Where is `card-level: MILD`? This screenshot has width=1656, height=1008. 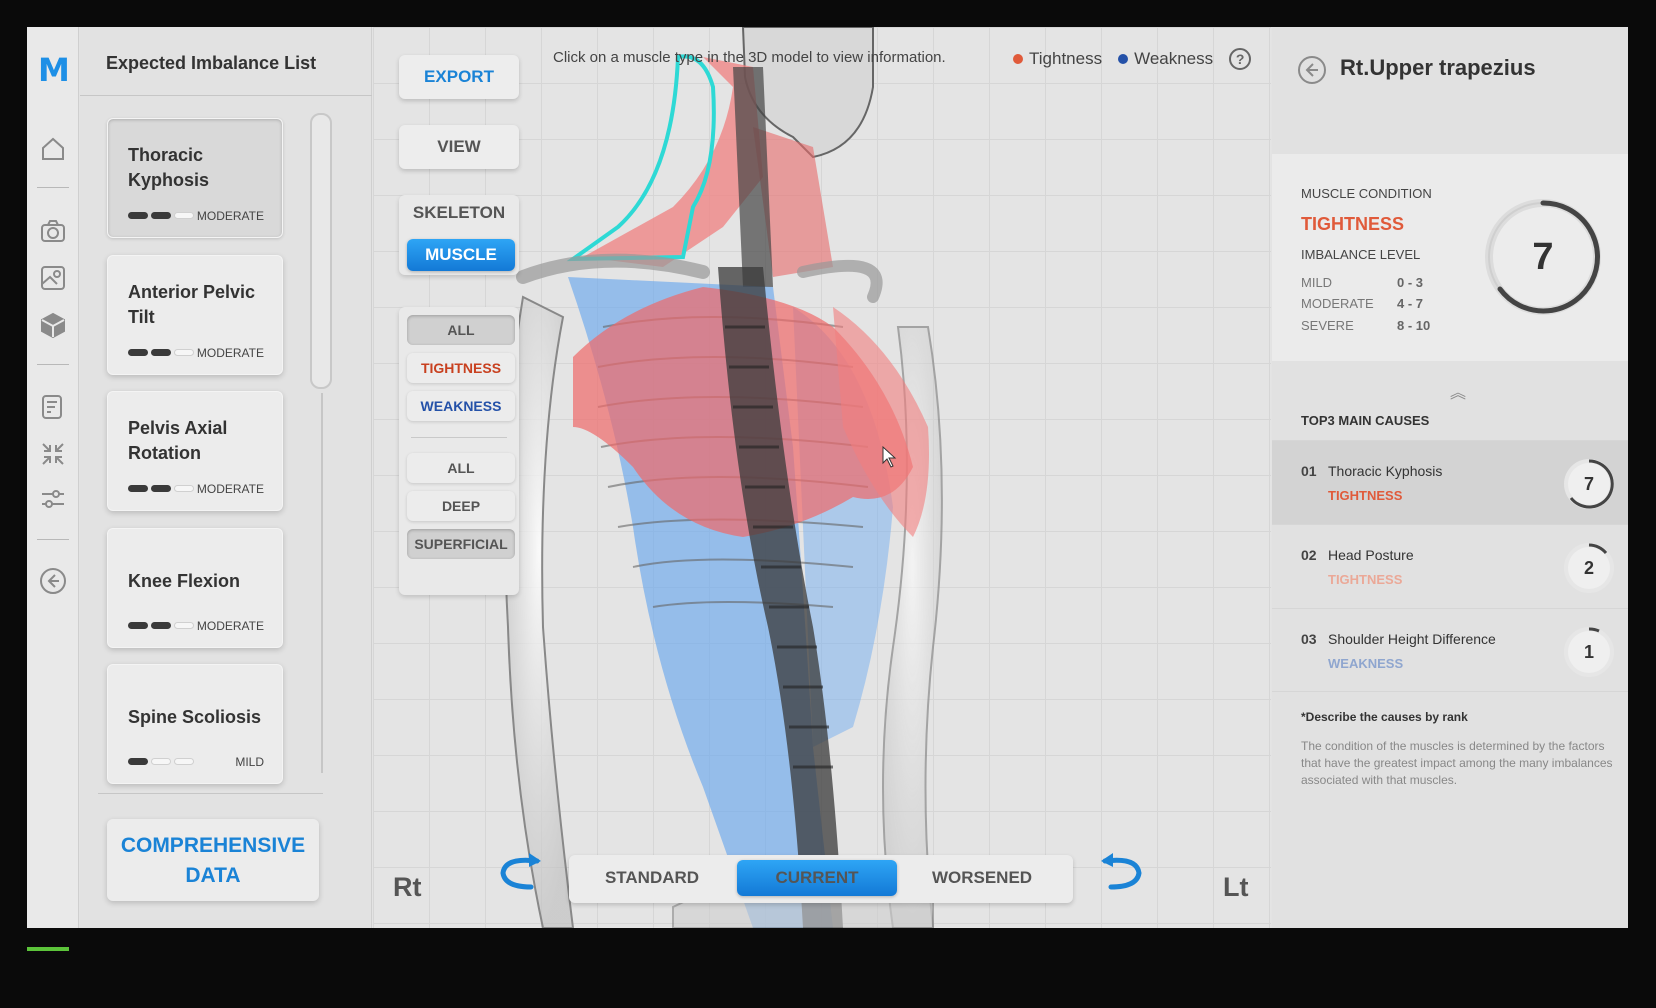
card-level: MILD is located at coordinates (249, 762).